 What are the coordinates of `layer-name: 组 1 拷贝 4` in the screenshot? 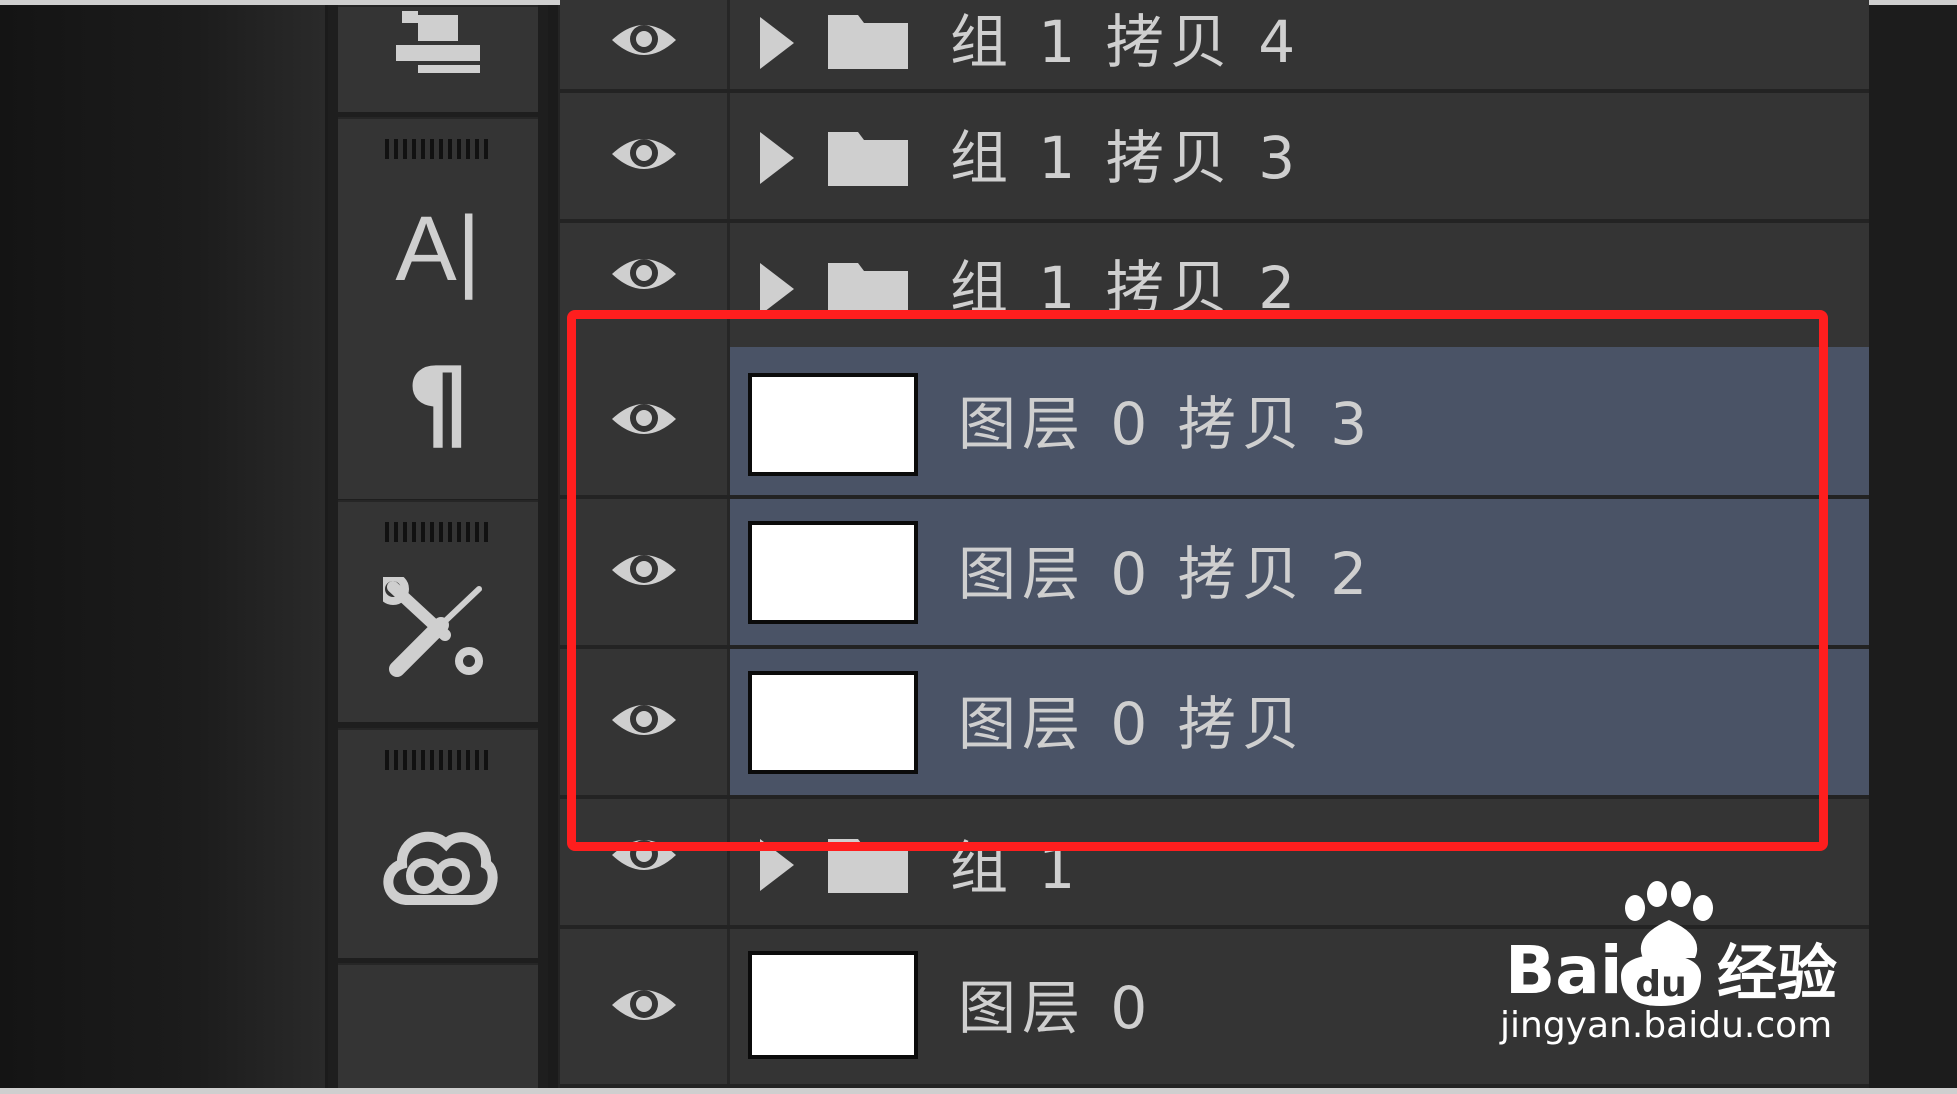 It's located at (1126, 42).